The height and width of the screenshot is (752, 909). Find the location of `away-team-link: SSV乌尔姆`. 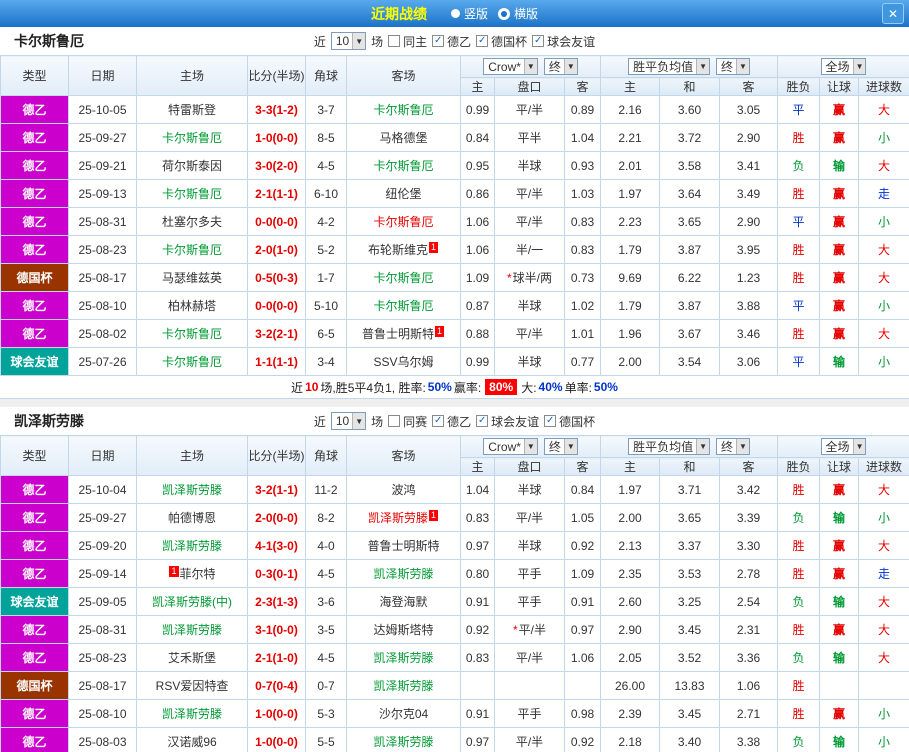

away-team-link: SSV乌尔姆 is located at coordinates (403, 362).